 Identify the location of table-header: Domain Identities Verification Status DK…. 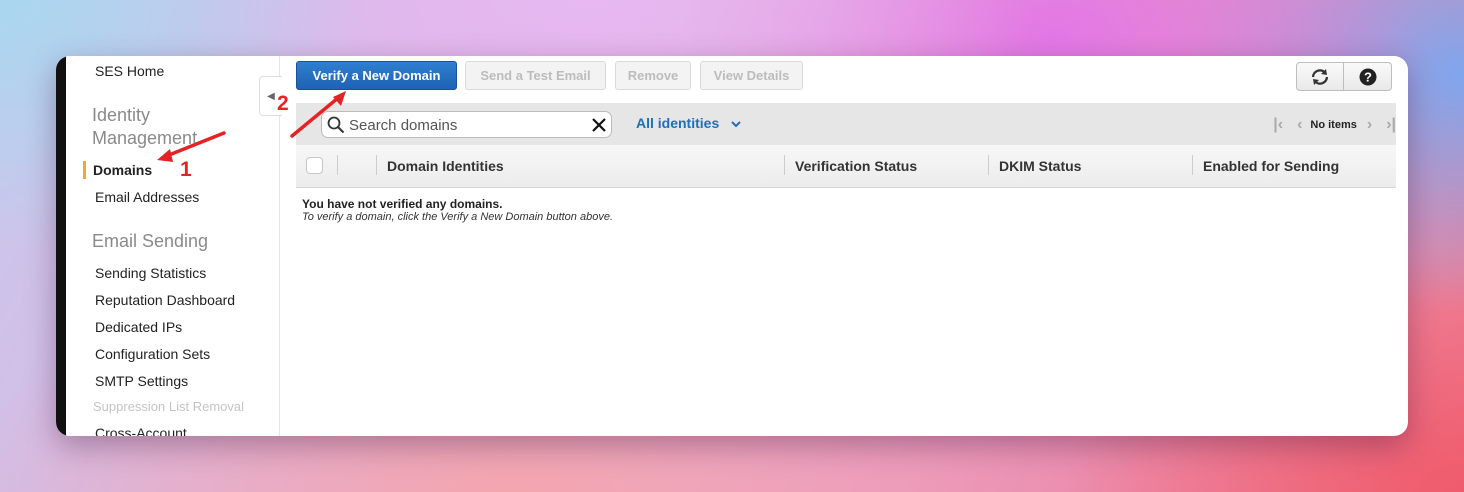
(846, 166).